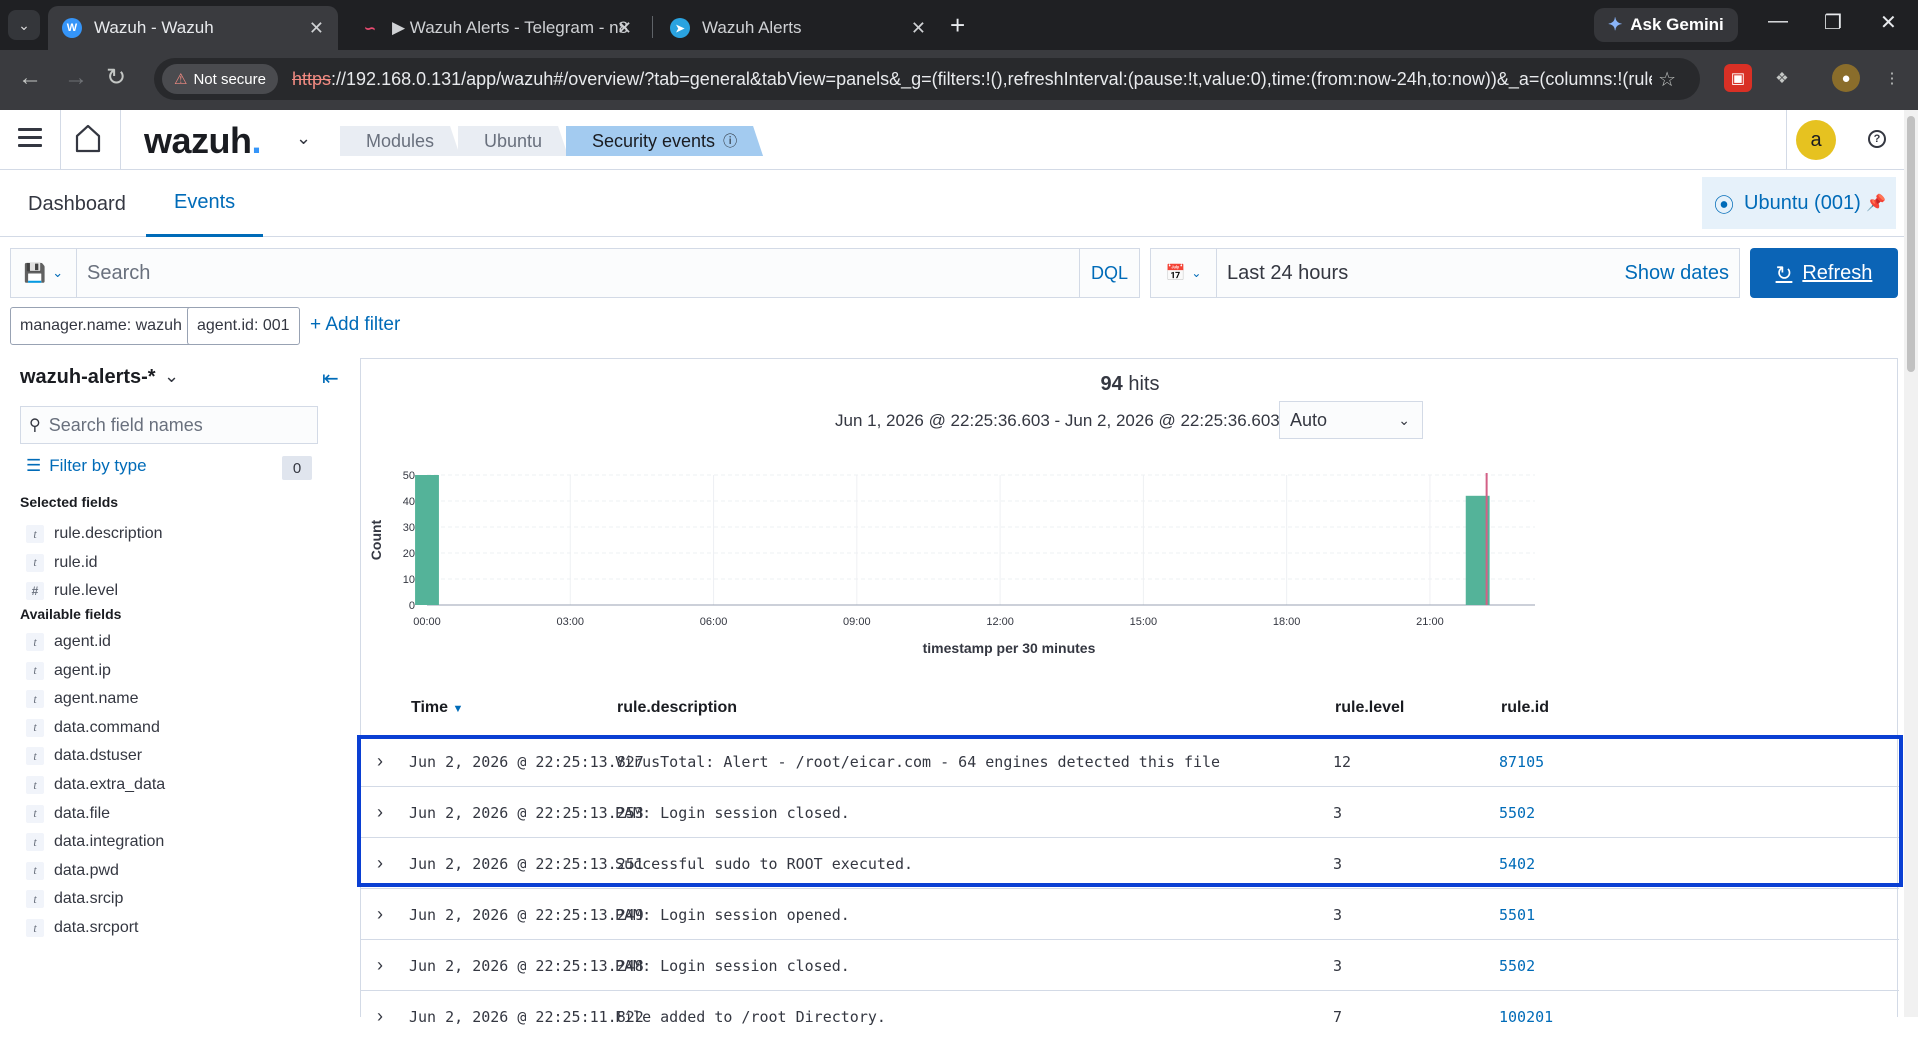  I want to click on date-range-label: Last 24 hours, so click(1420, 273).